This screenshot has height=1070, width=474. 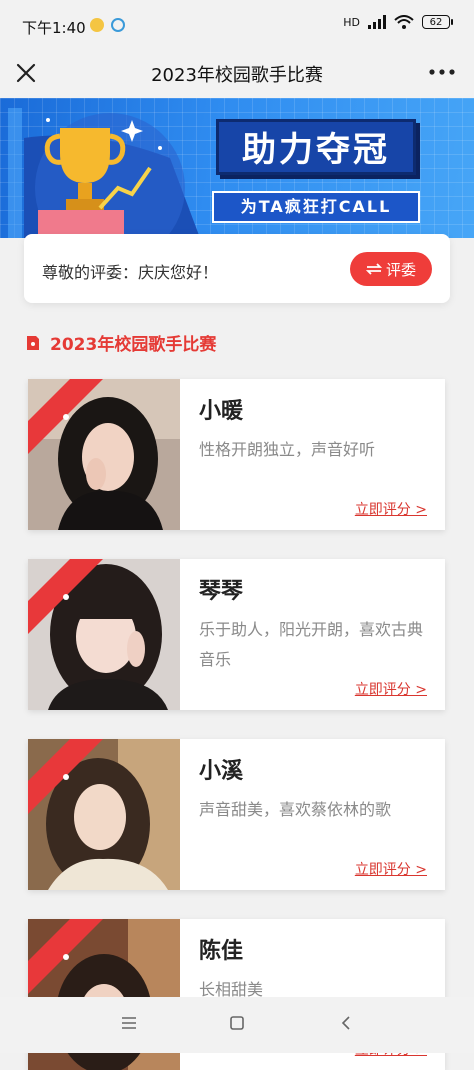 I want to click on banner-headline: 助力夺冠, so click(x=316, y=147).